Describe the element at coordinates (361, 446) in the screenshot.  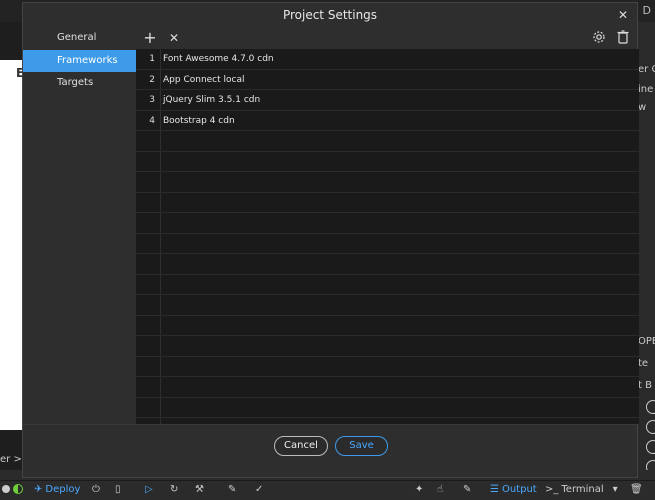
I see `save-button: Save` at that location.